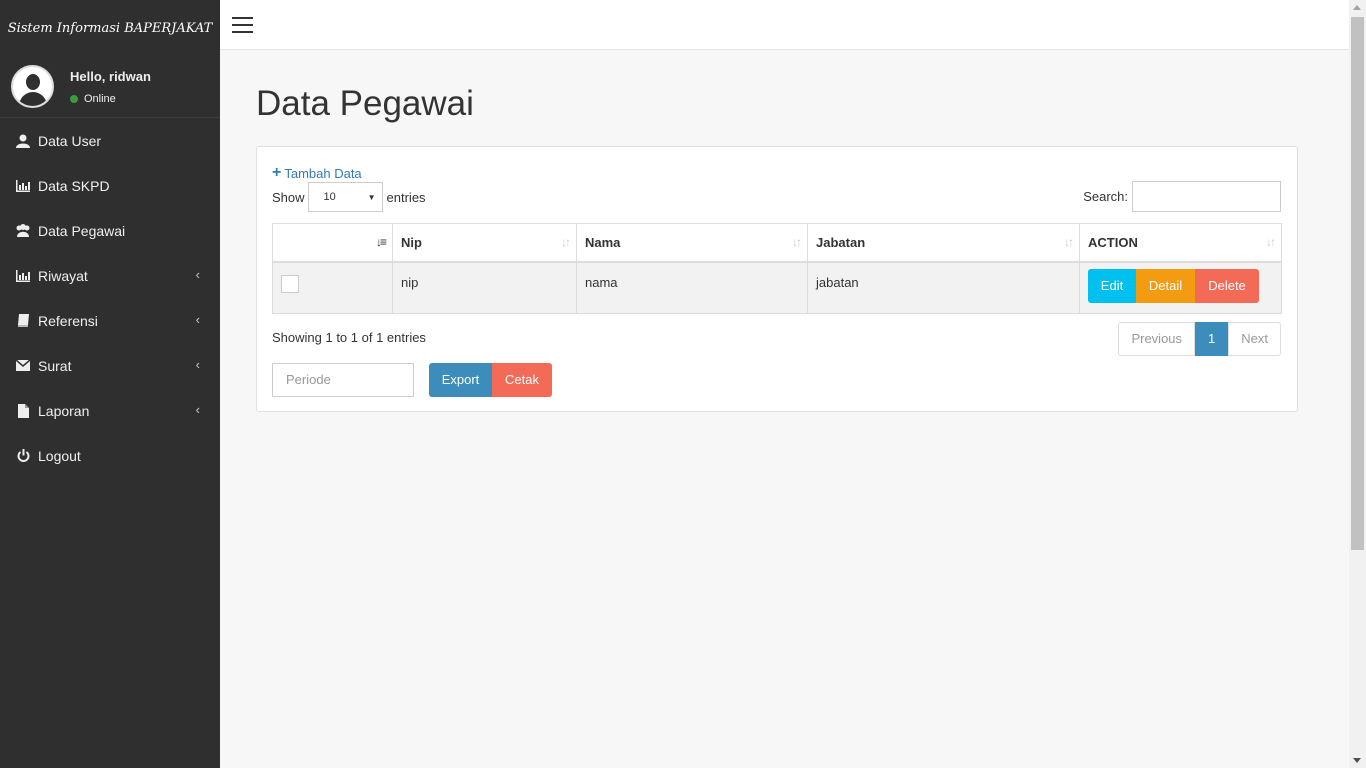 Image resolution: width=1366 pixels, height=768 pixels. Describe the element at coordinates (1254, 339) in the screenshot. I see `pagination-next: Next` at that location.